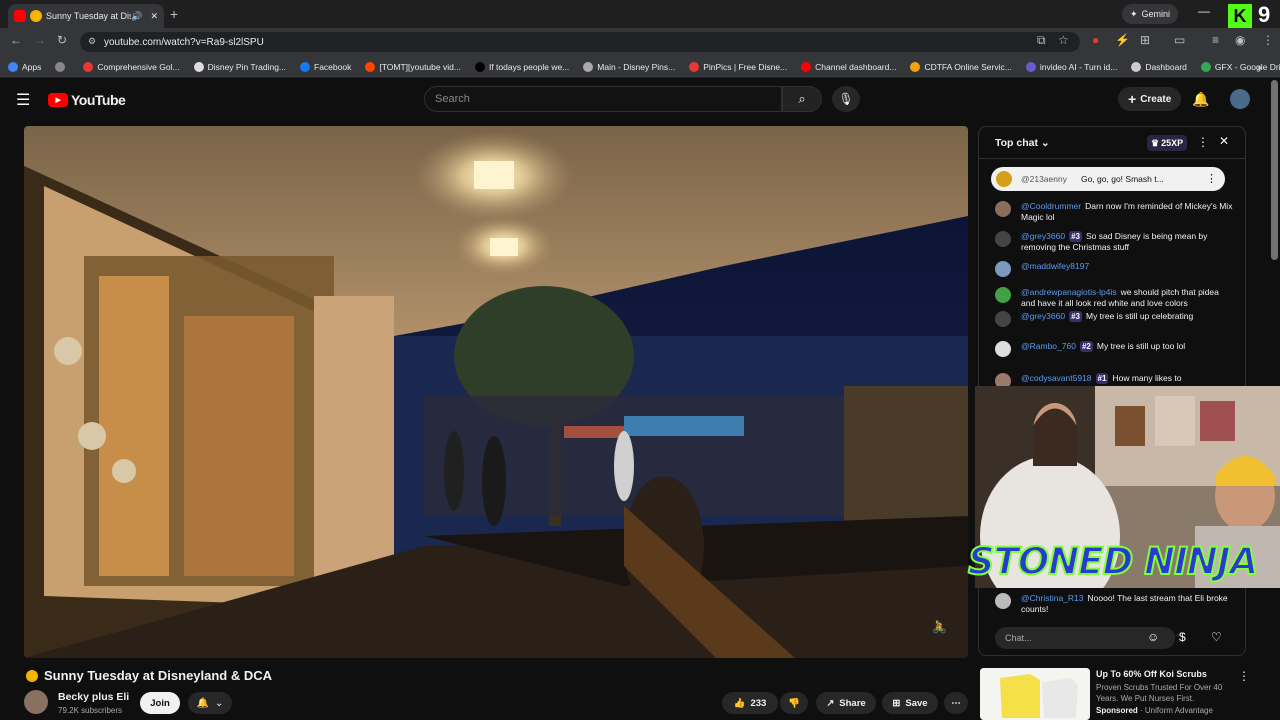 The width and height of the screenshot is (1280, 720). Describe the element at coordinates (939, 627) in the screenshot. I see `channel-watermark-icon: 🚴` at that location.